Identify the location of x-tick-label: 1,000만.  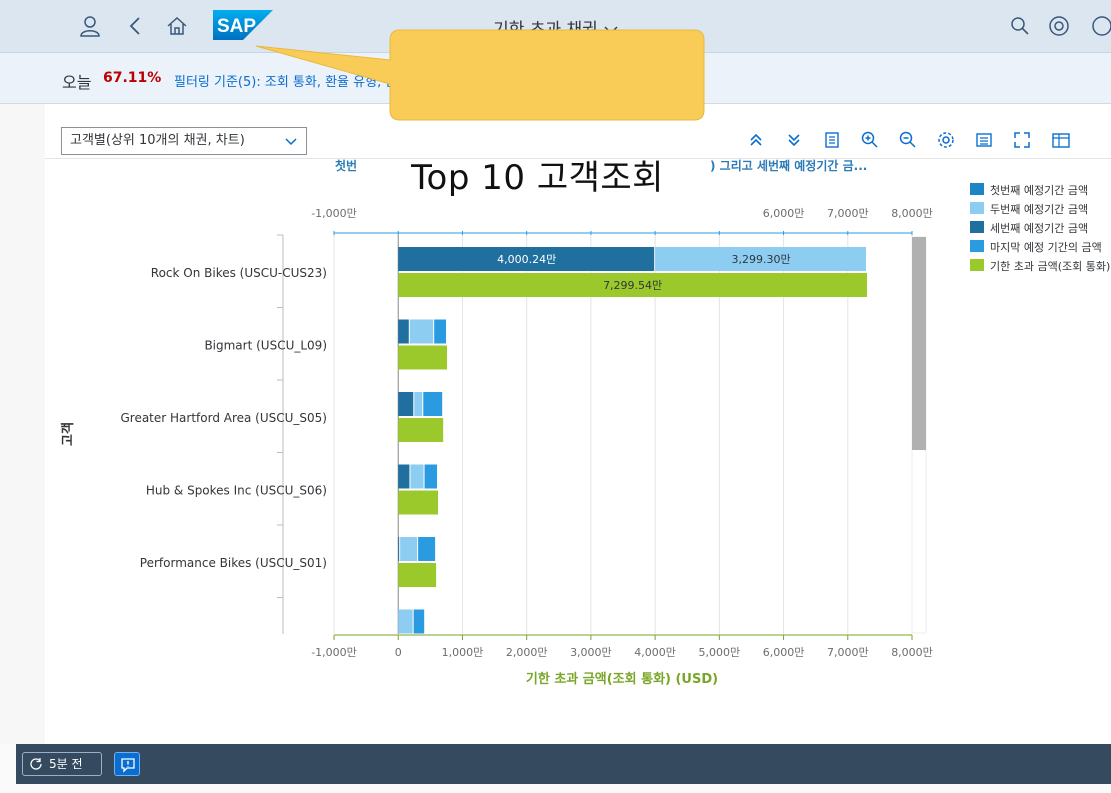
(463, 652).